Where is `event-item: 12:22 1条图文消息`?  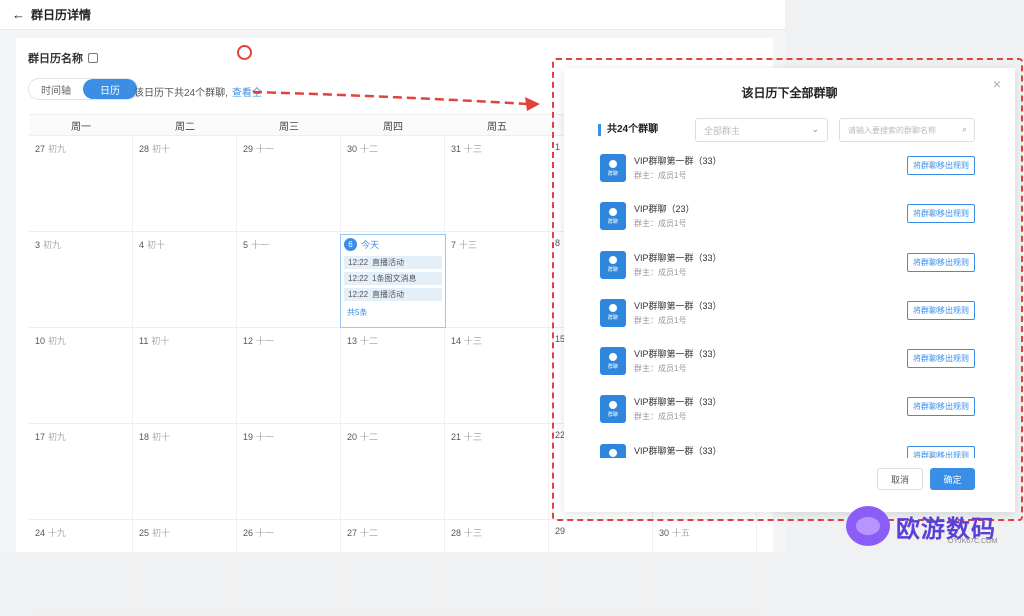 event-item: 12:22 1条图文消息 is located at coordinates (393, 278).